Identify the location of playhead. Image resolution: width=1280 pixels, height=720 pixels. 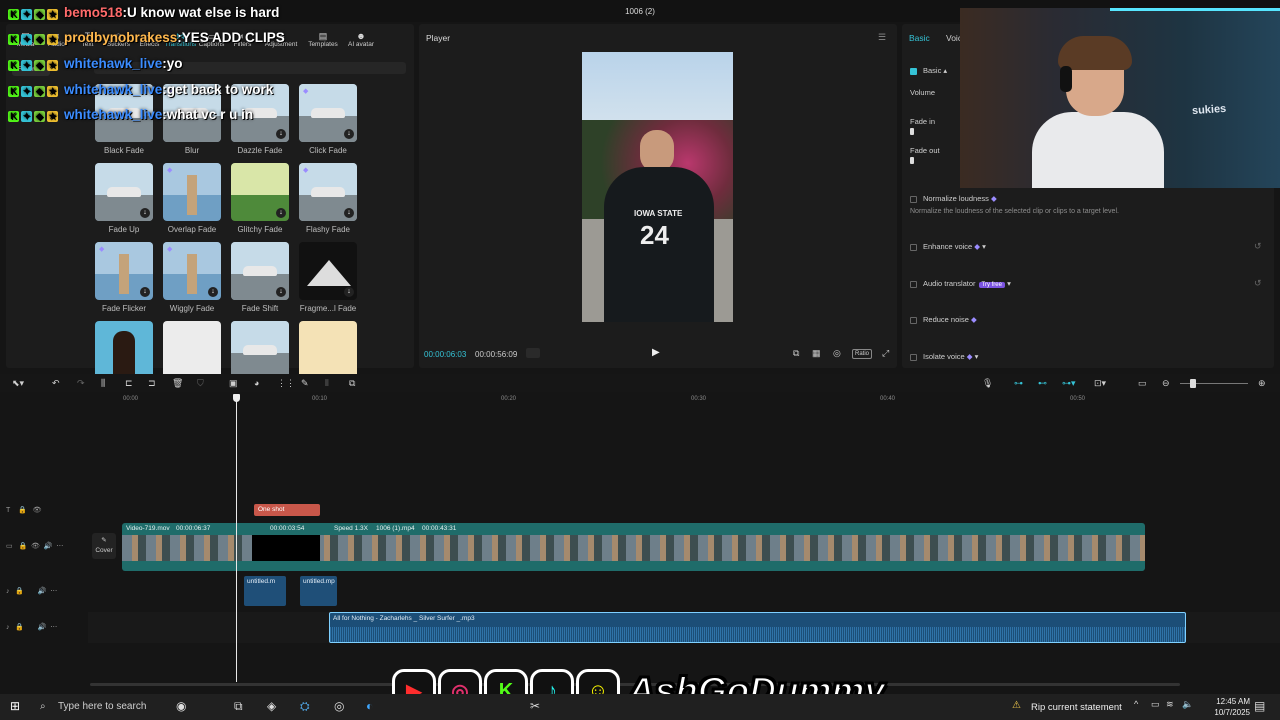
(236, 539).